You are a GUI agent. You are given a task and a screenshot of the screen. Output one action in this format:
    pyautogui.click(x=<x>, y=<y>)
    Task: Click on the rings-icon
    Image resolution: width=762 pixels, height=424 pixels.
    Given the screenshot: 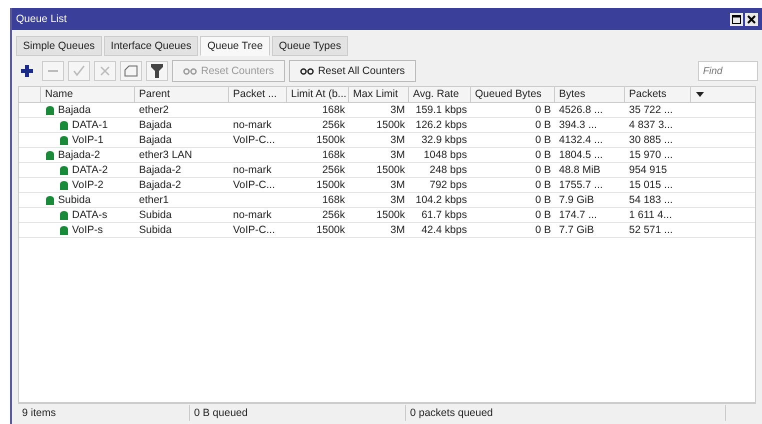 What is the action you would take?
    pyautogui.click(x=190, y=71)
    